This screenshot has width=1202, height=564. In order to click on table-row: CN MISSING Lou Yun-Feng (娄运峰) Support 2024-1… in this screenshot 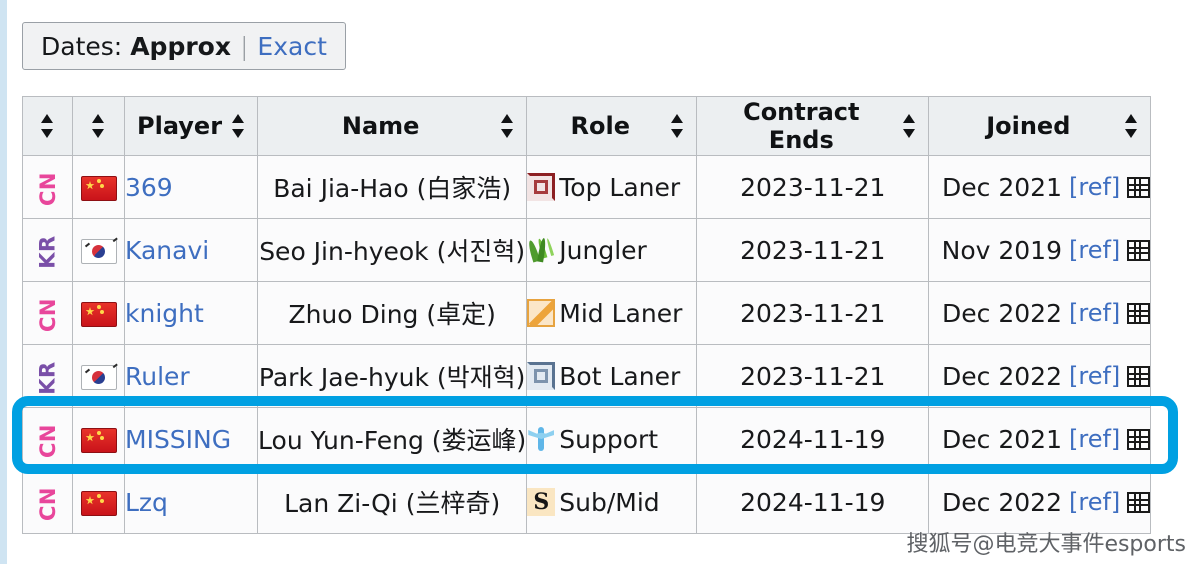, I will do `click(587, 439)`.